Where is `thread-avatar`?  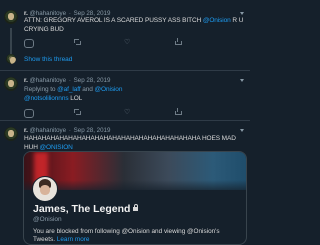
thread-avatar is located at coordinates (11, 59).